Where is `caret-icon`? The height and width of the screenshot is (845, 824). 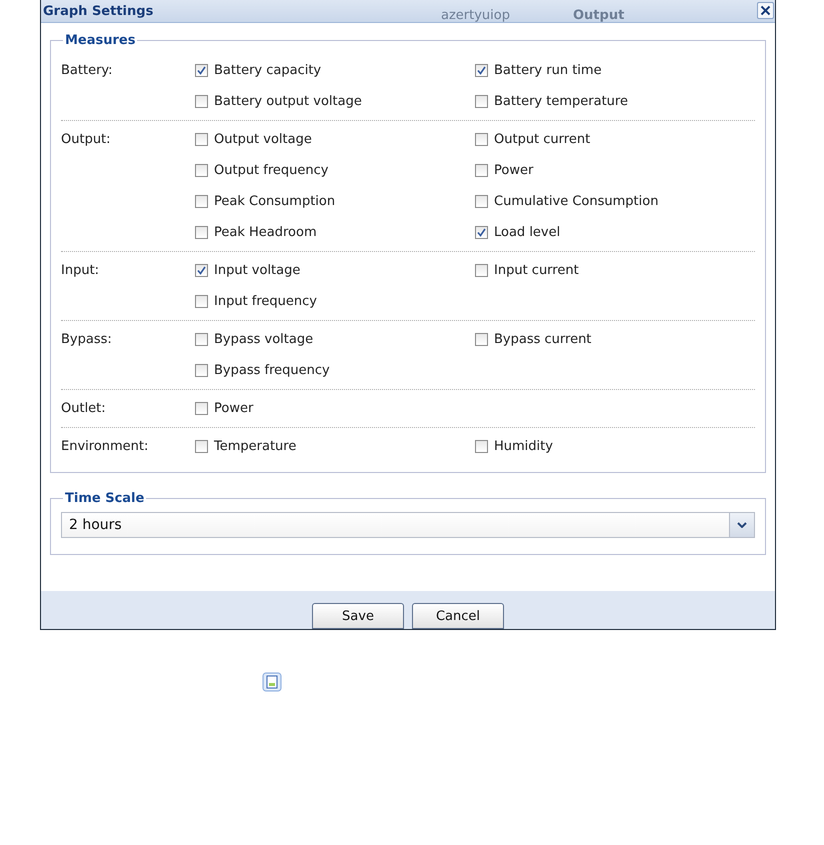
caret-icon is located at coordinates (742, 525).